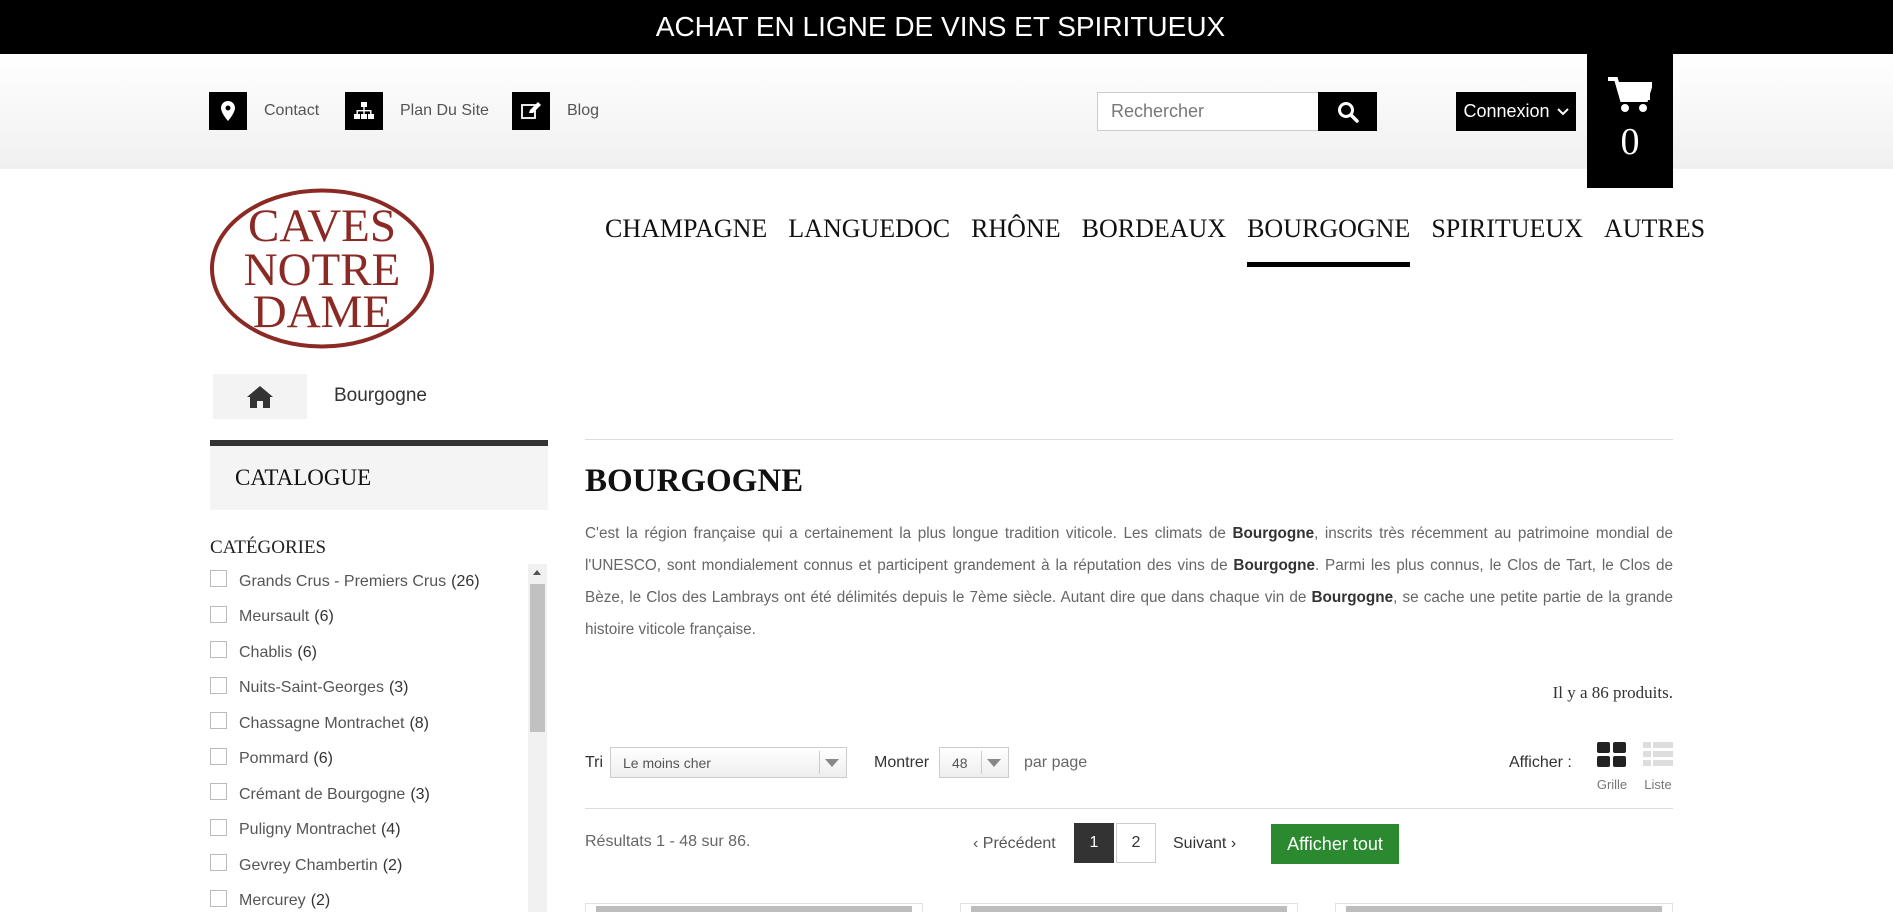 Image resolution: width=1893 pixels, height=912 pixels. What do you see at coordinates (667, 762) in the screenshot?
I see `sort-value: Le moins cher` at bounding box center [667, 762].